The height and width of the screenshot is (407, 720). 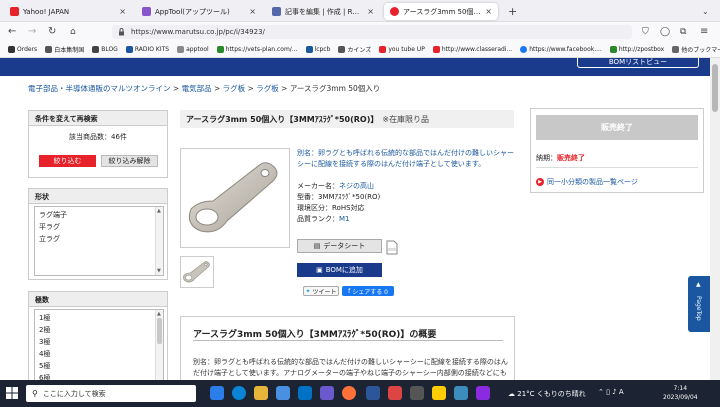 I want to click on mail-icon, so click(x=305, y=393).